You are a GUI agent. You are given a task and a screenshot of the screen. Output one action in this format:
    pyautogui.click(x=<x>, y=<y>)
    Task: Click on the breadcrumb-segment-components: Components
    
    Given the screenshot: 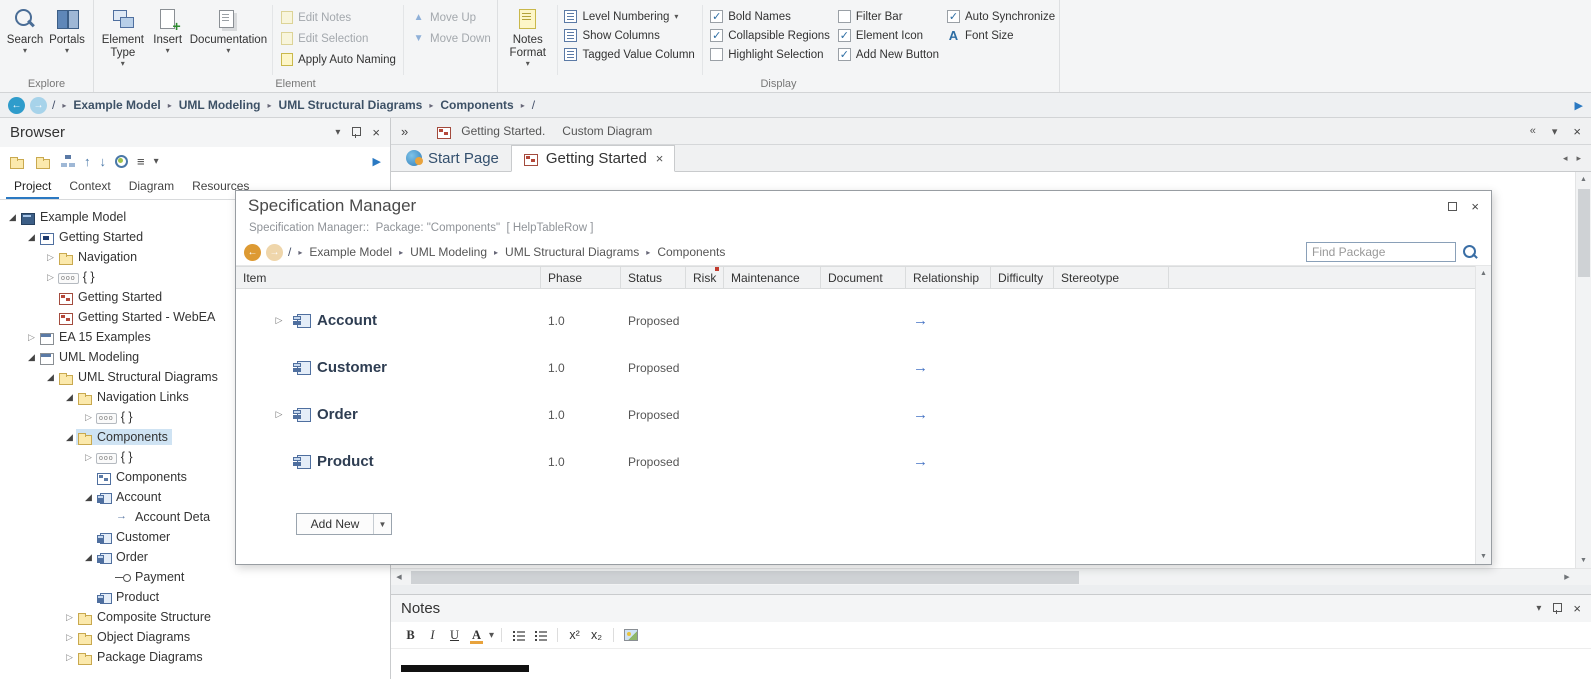 What is the action you would take?
    pyautogui.click(x=476, y=105)
    